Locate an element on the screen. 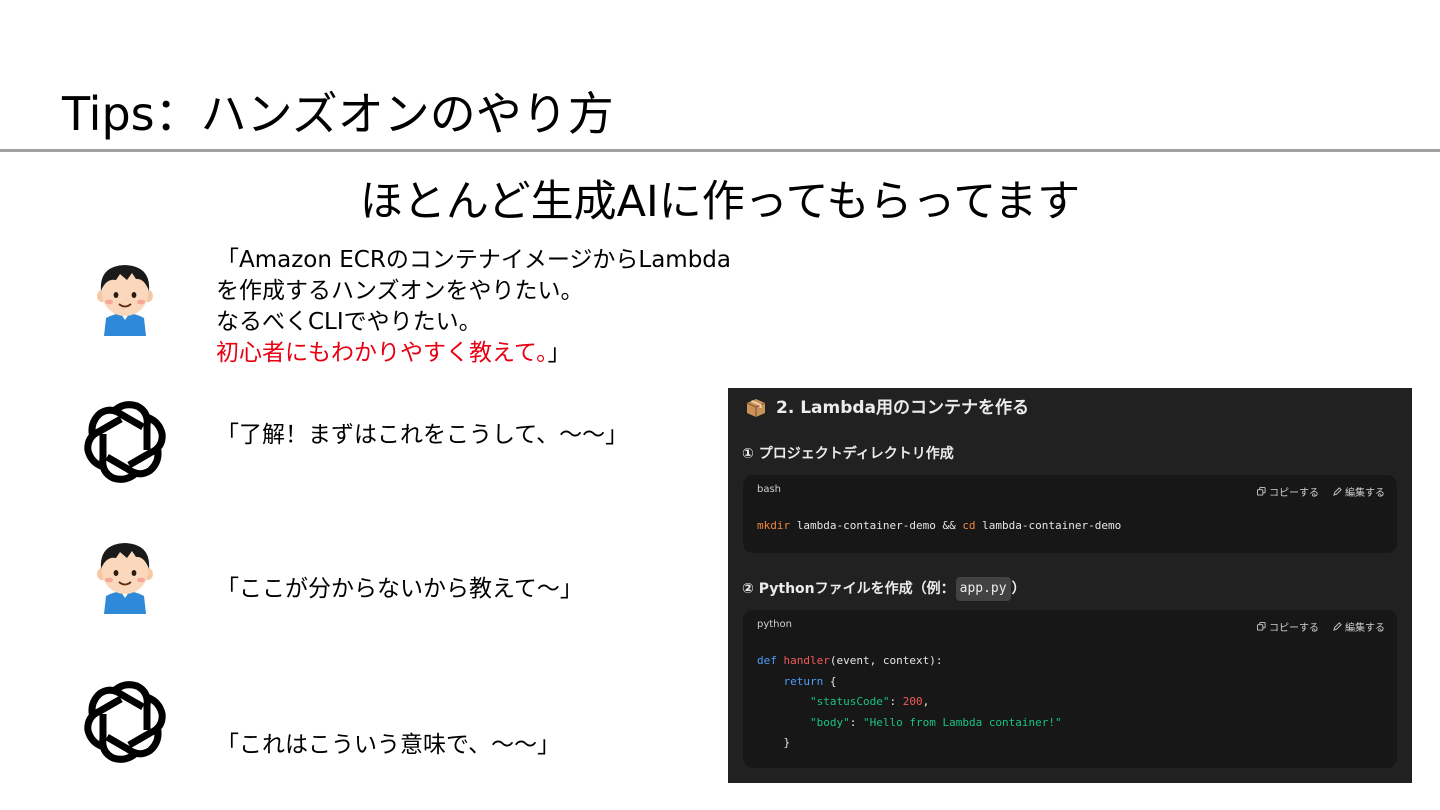  step-2-heading: ② Pythonファイルを作成（例： app.py） is located at coordinates (884, 589).